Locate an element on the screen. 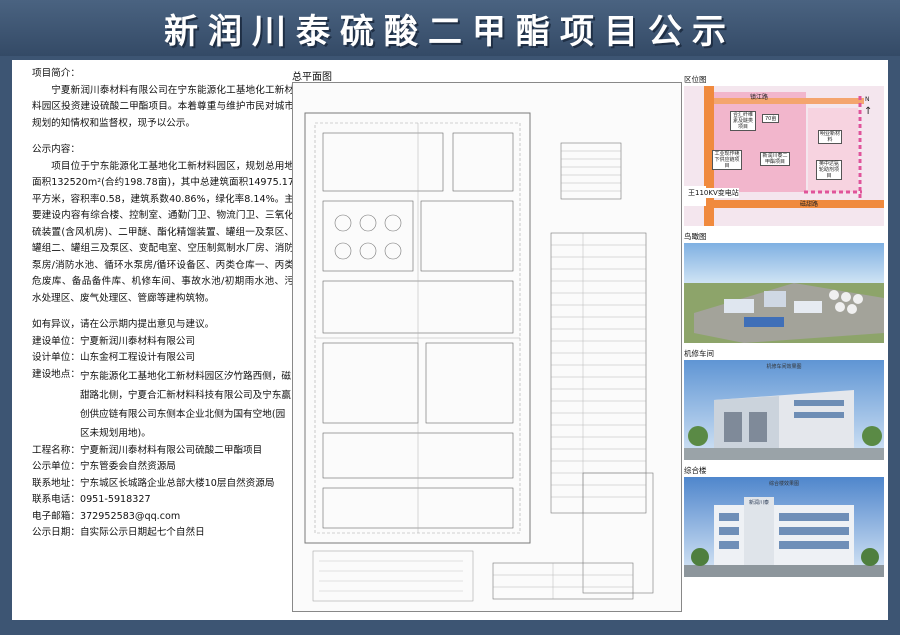 The height and width of the screenshot is (635, 900). workshop-render: 机修车间效果图 is located at coordinates (784, 410).